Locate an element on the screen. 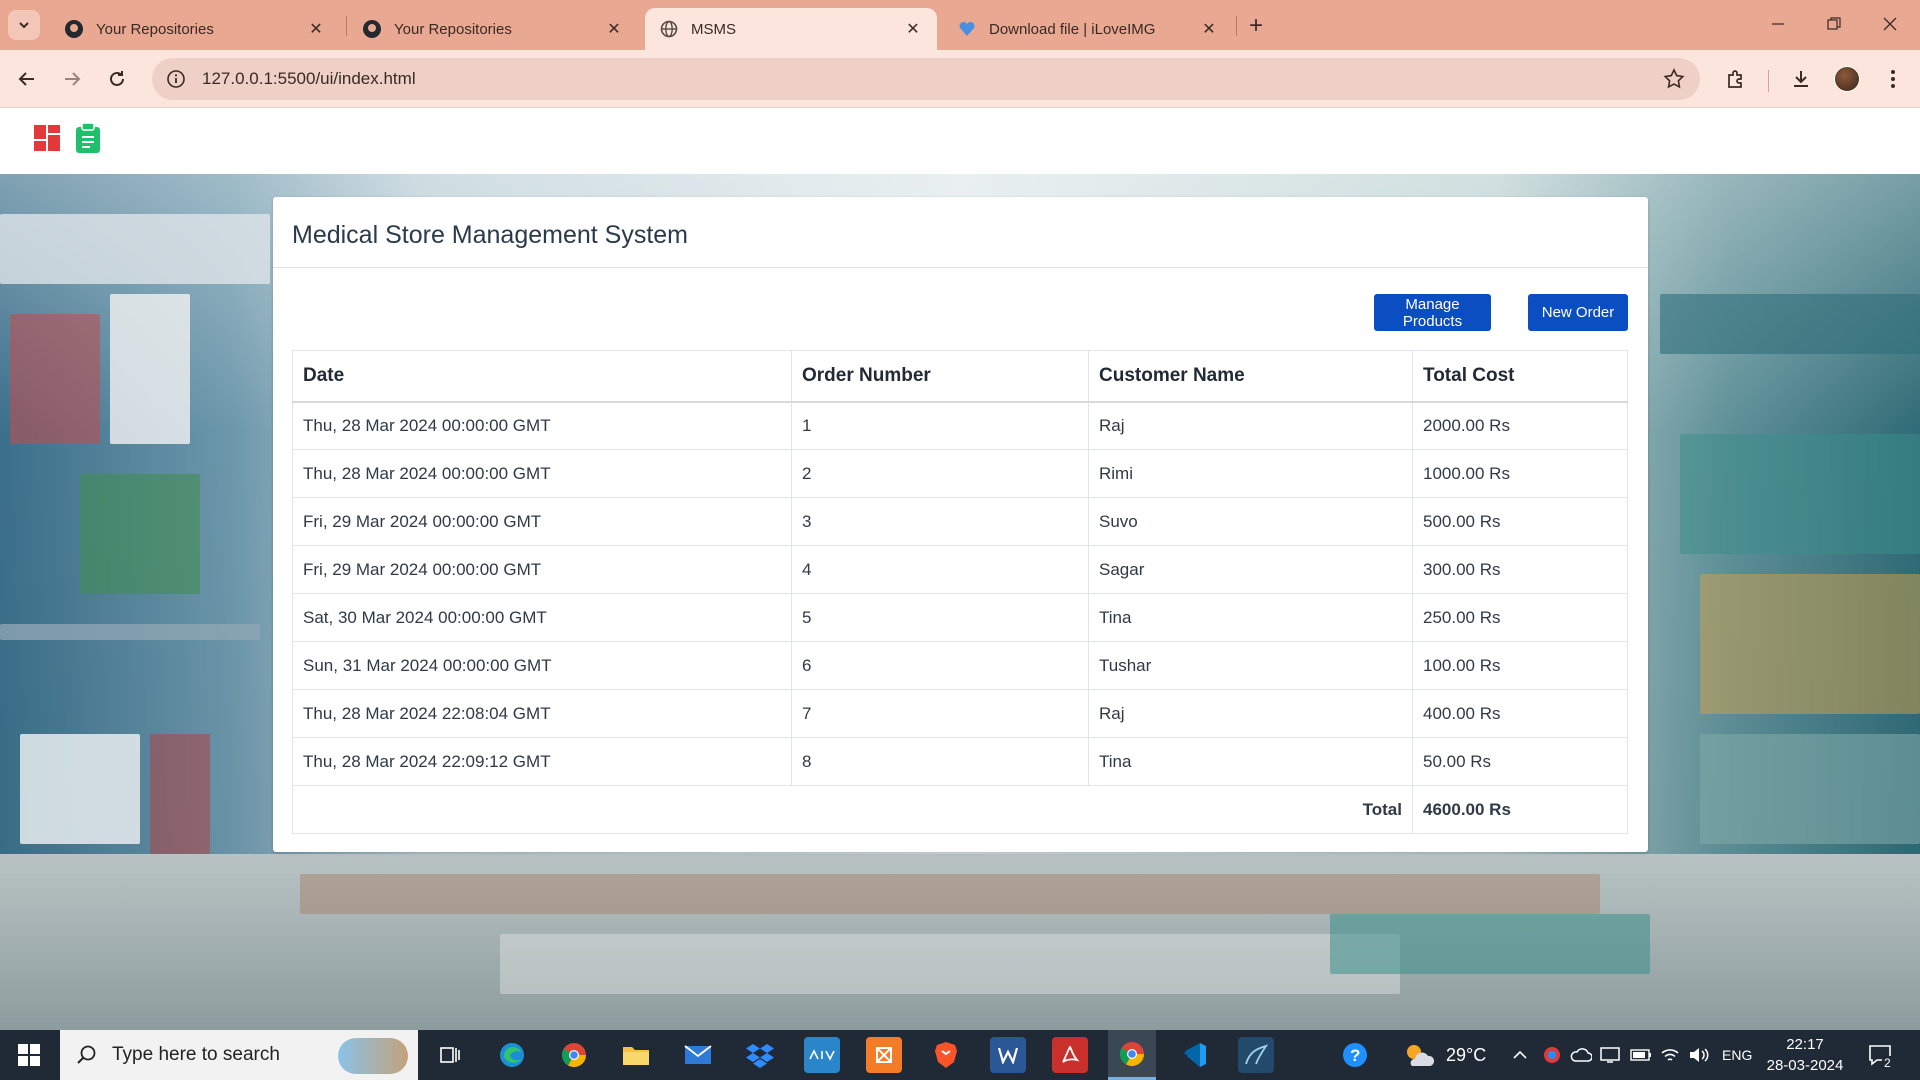 The height and width of the screenshot is (1080, 1920). cell-customer-name: Suvo is located at coordinates (1250, 521).